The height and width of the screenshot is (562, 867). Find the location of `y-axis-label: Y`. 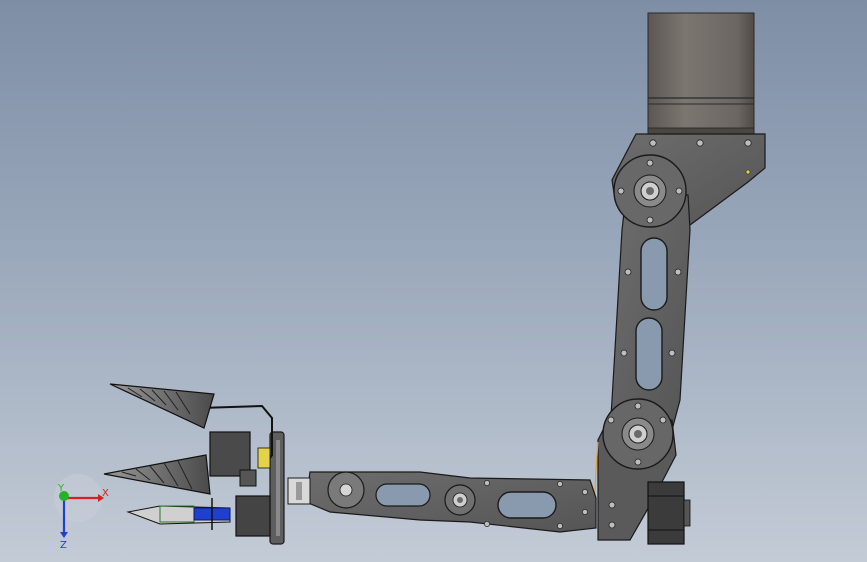

y-axis-label: Y is located at coordinates (61, 488).